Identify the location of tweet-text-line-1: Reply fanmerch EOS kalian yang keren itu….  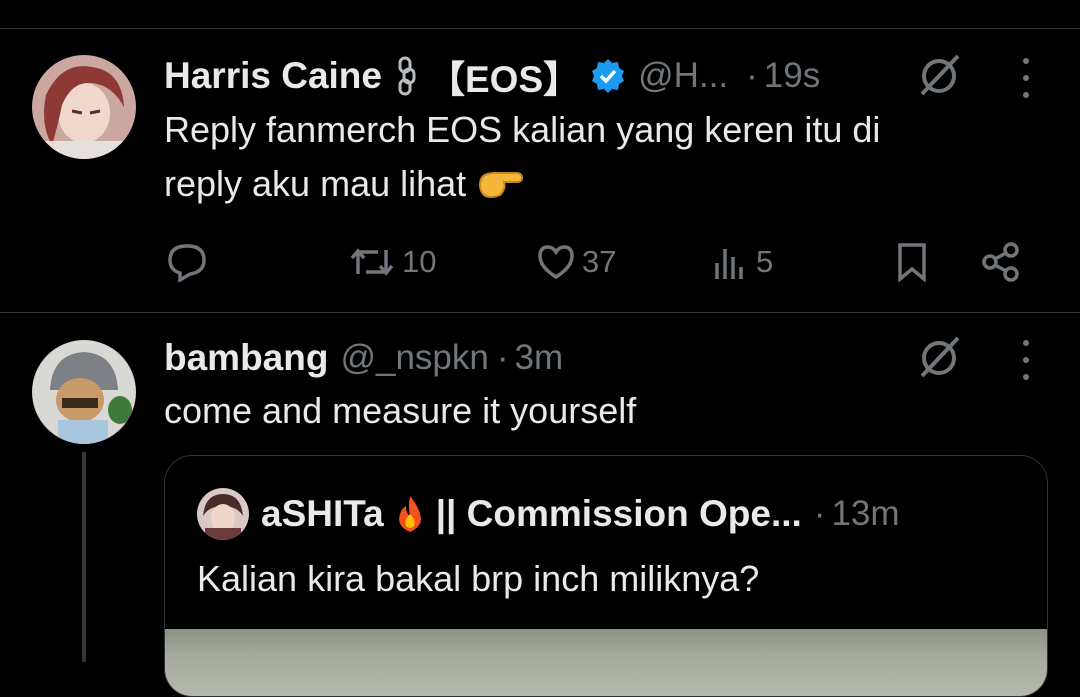
(522, 129).